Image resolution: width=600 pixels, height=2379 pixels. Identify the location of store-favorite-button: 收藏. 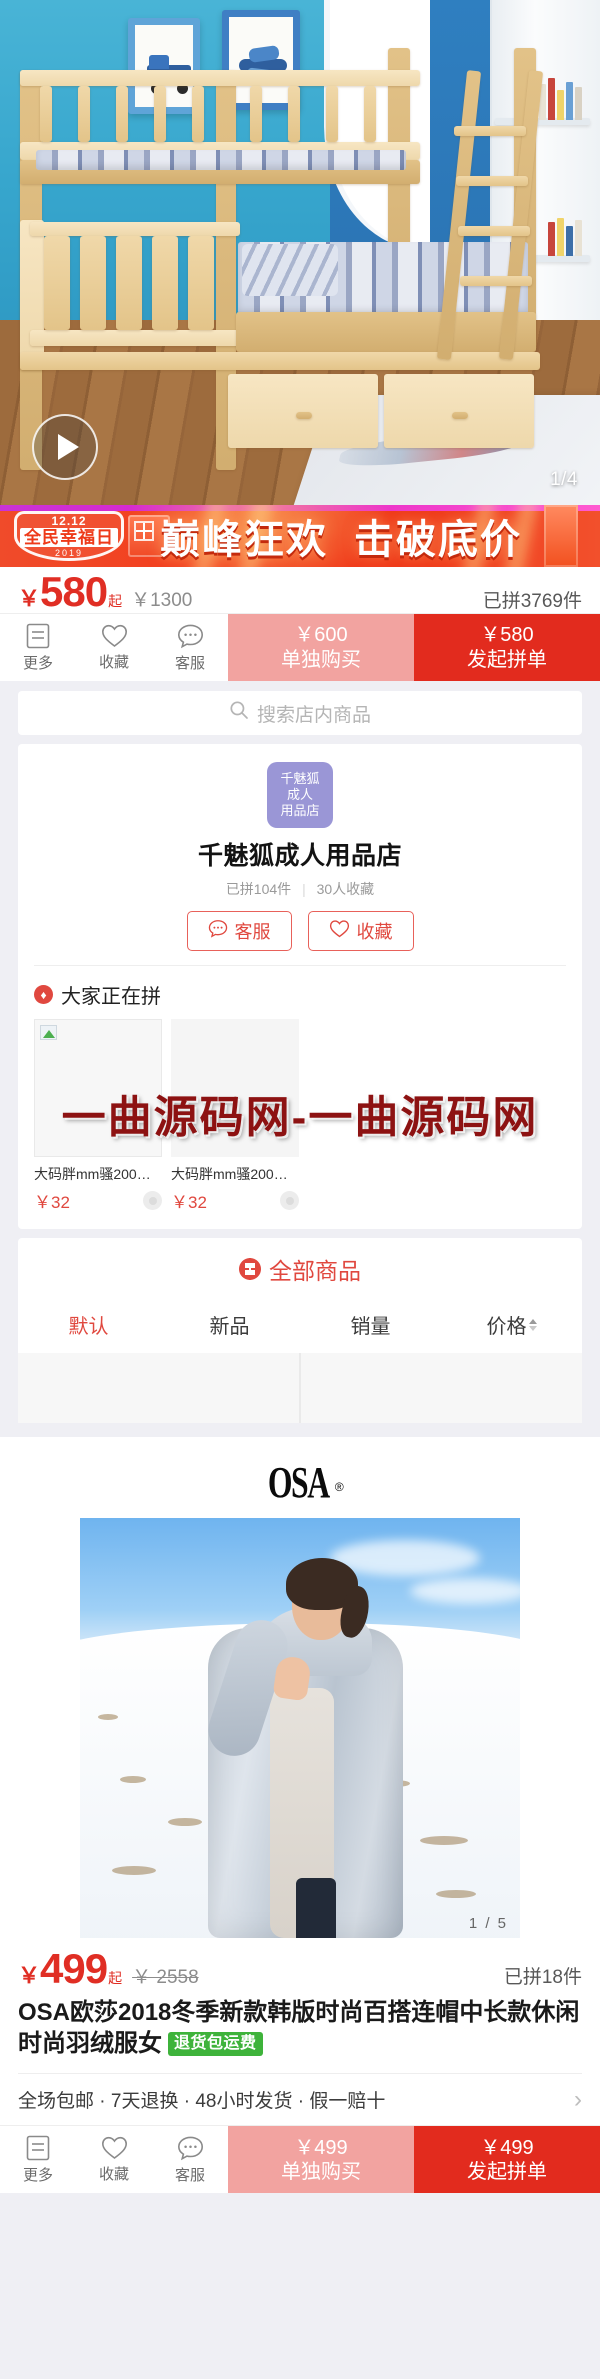
(360, 931).